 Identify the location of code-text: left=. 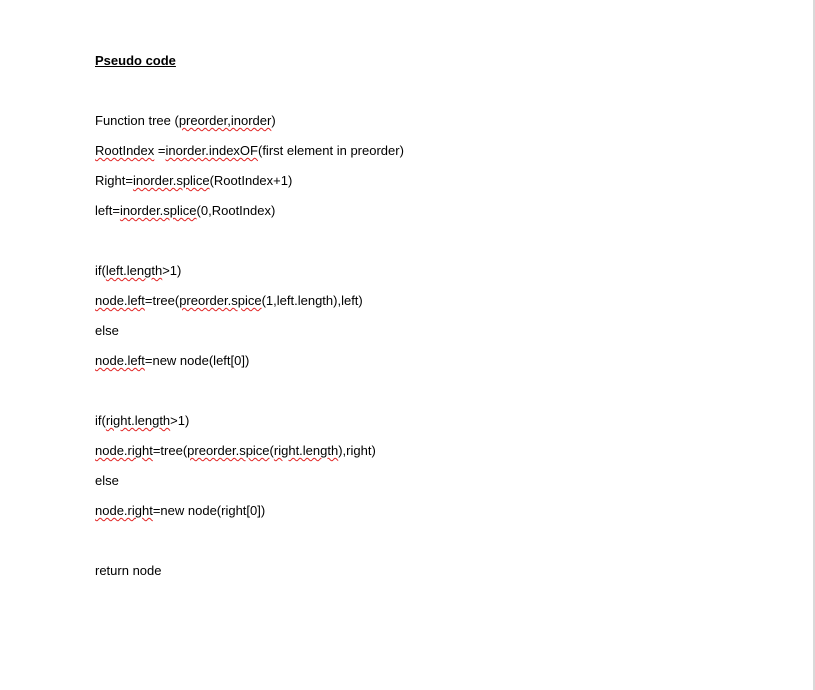
(107, 210).